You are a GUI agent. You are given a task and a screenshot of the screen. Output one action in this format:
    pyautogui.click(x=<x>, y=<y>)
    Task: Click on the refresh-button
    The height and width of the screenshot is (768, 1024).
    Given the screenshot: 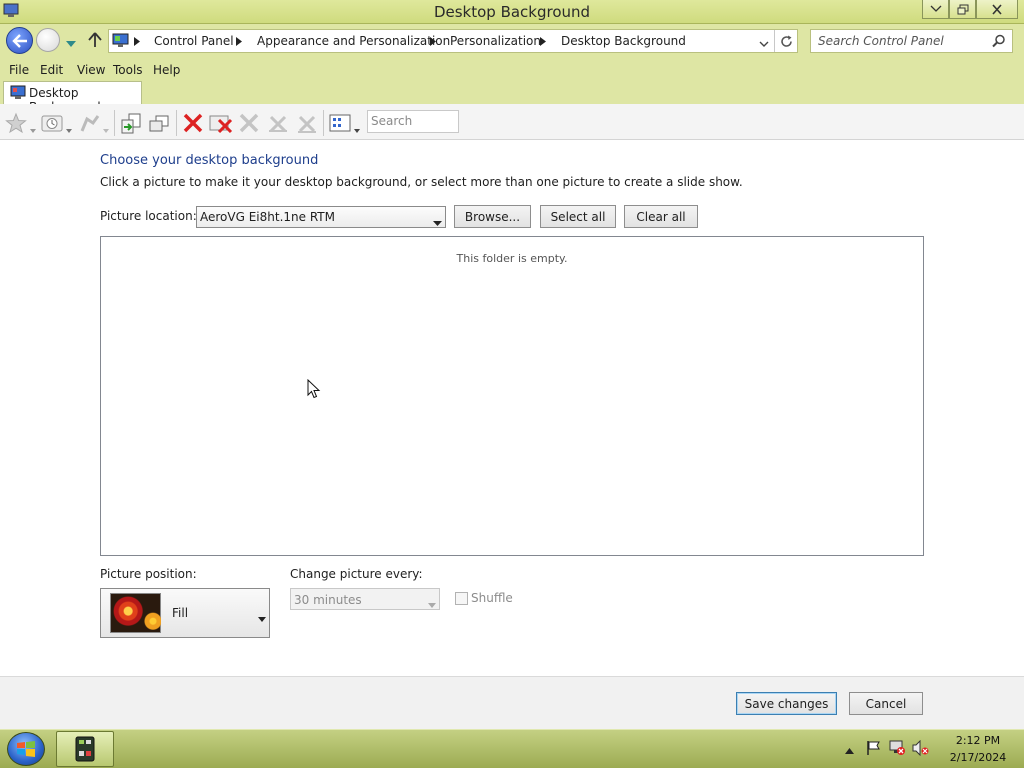 What is the action you would take?
    pyautogui.click(x=786, y=41)
    